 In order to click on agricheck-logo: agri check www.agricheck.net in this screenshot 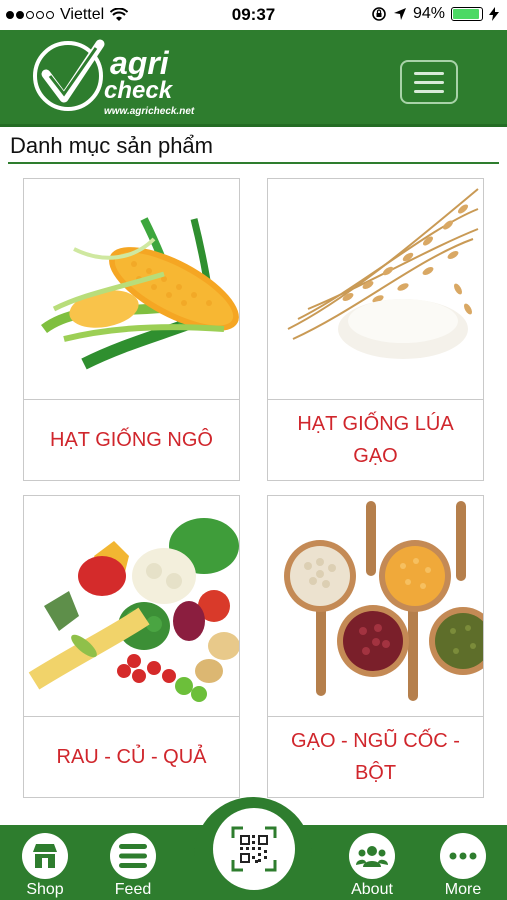, I will do `click(120, 77)`.